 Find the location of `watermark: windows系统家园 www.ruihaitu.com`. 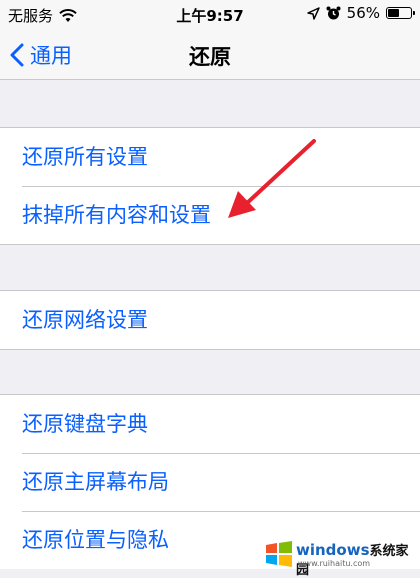

watermark: windows系统家园 www.ruihaitu.com is located at coordinates (339, 556).